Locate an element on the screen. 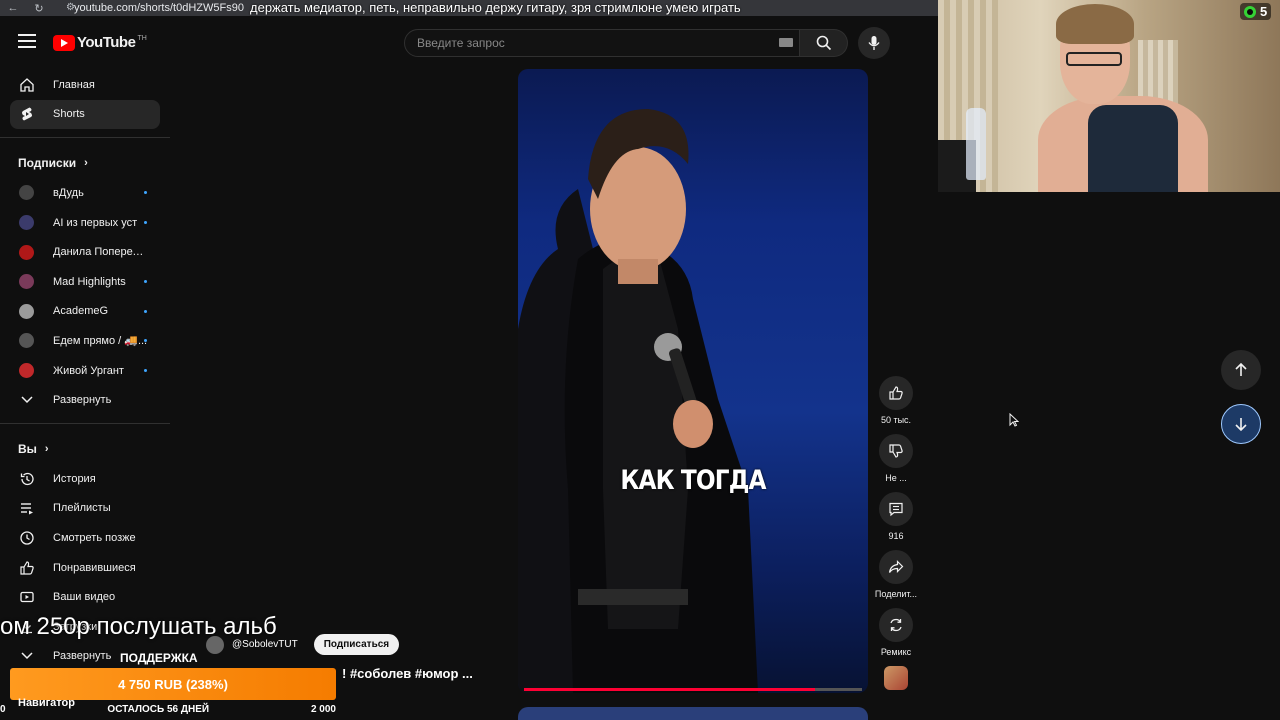  channel-name: Mad Highlights is located at coordinates (89, 281).